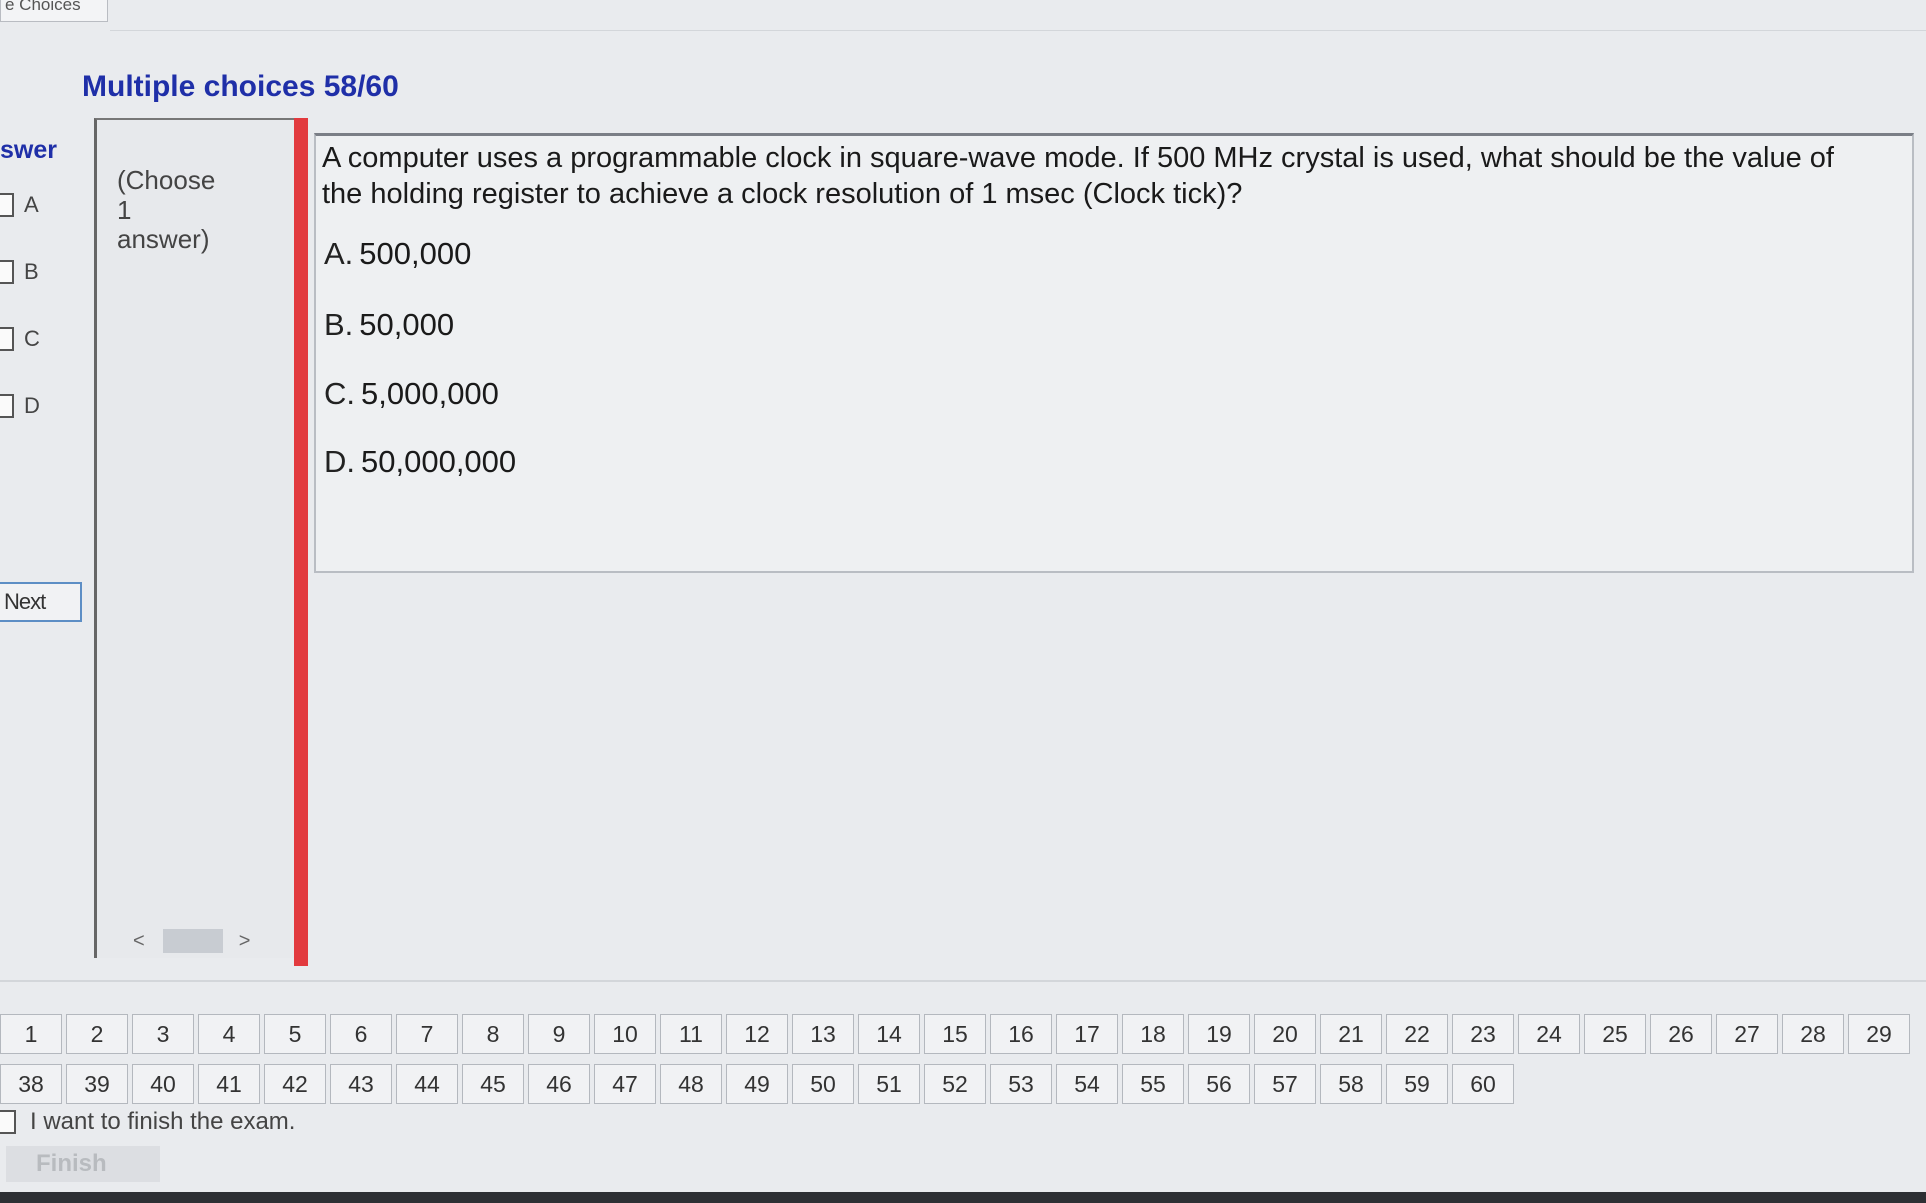 Image resolution: width=1926 pixels, height=1203 pixels. What do you see at coordinates (963, 1197) in the screenshot?
I see `screen-bezel` at bounding box center [963, 1197].